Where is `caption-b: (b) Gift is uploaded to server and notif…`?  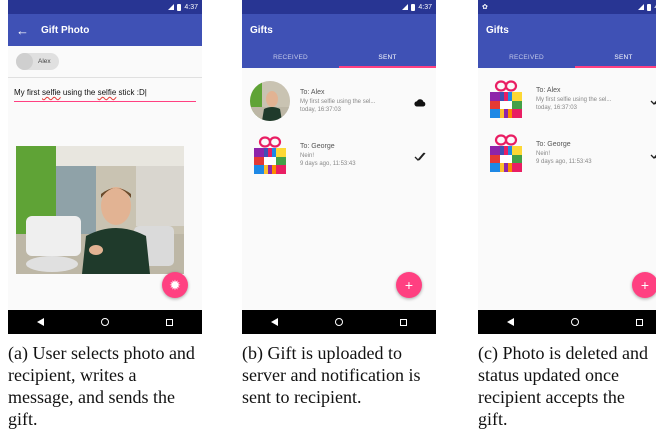 caption-b: (b) Gift is uploaded to server and notif… is located at coordinates (331, 375).